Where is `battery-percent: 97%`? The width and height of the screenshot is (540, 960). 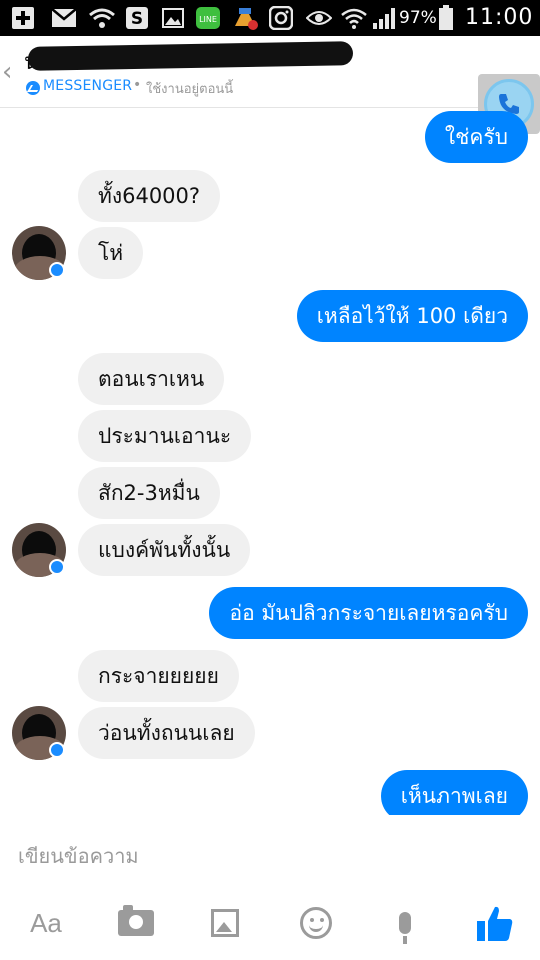 battery-percent: 97% is located at coordinates (418, 18).